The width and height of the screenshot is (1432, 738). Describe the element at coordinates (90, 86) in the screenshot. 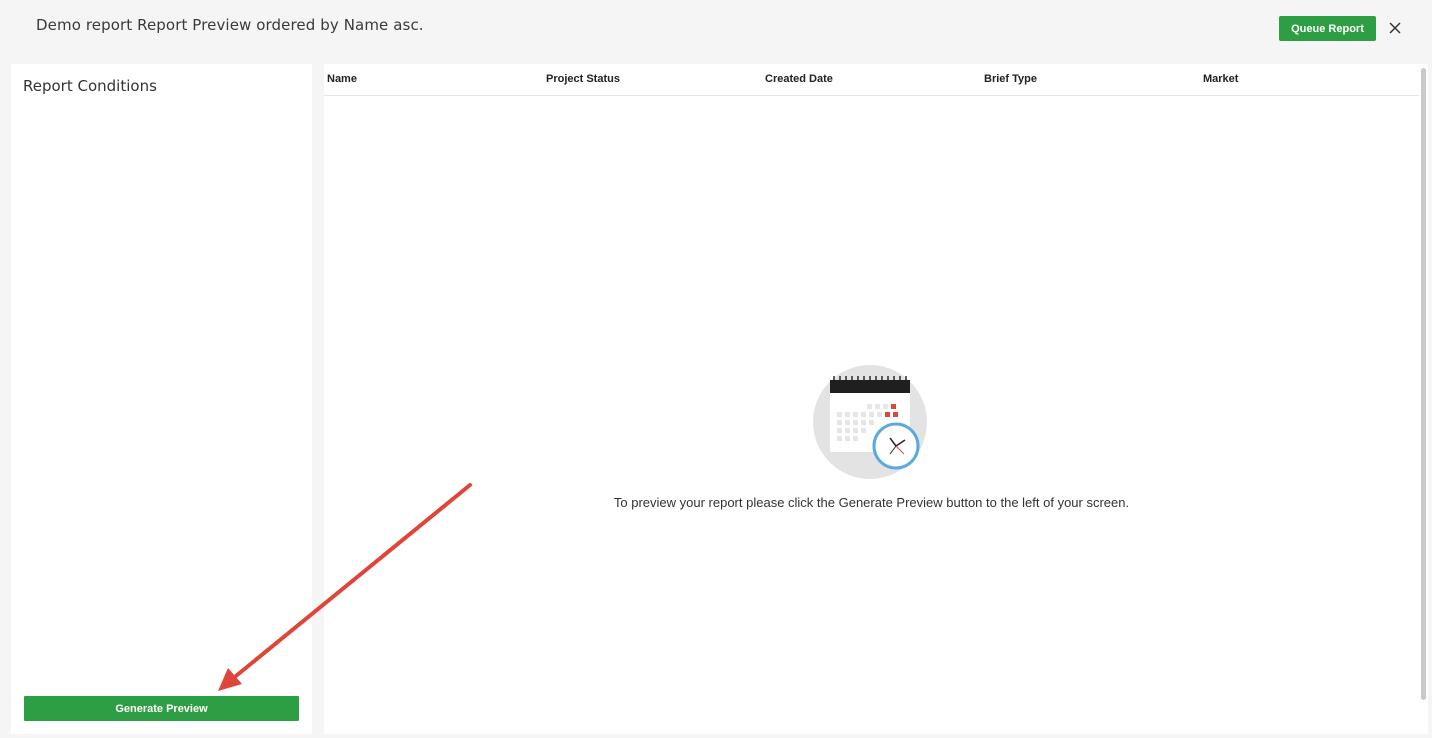

I see `report-conditions-title: Report Conditions` at that location.